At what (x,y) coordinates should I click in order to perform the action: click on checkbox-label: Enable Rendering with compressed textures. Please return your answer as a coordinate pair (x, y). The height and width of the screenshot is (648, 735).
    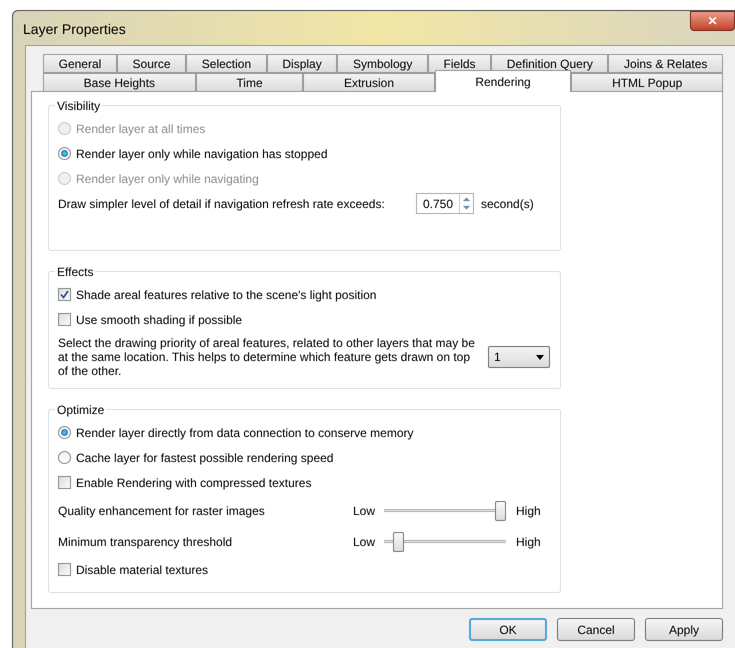
    Looking at the image, I should click on (194, 483).